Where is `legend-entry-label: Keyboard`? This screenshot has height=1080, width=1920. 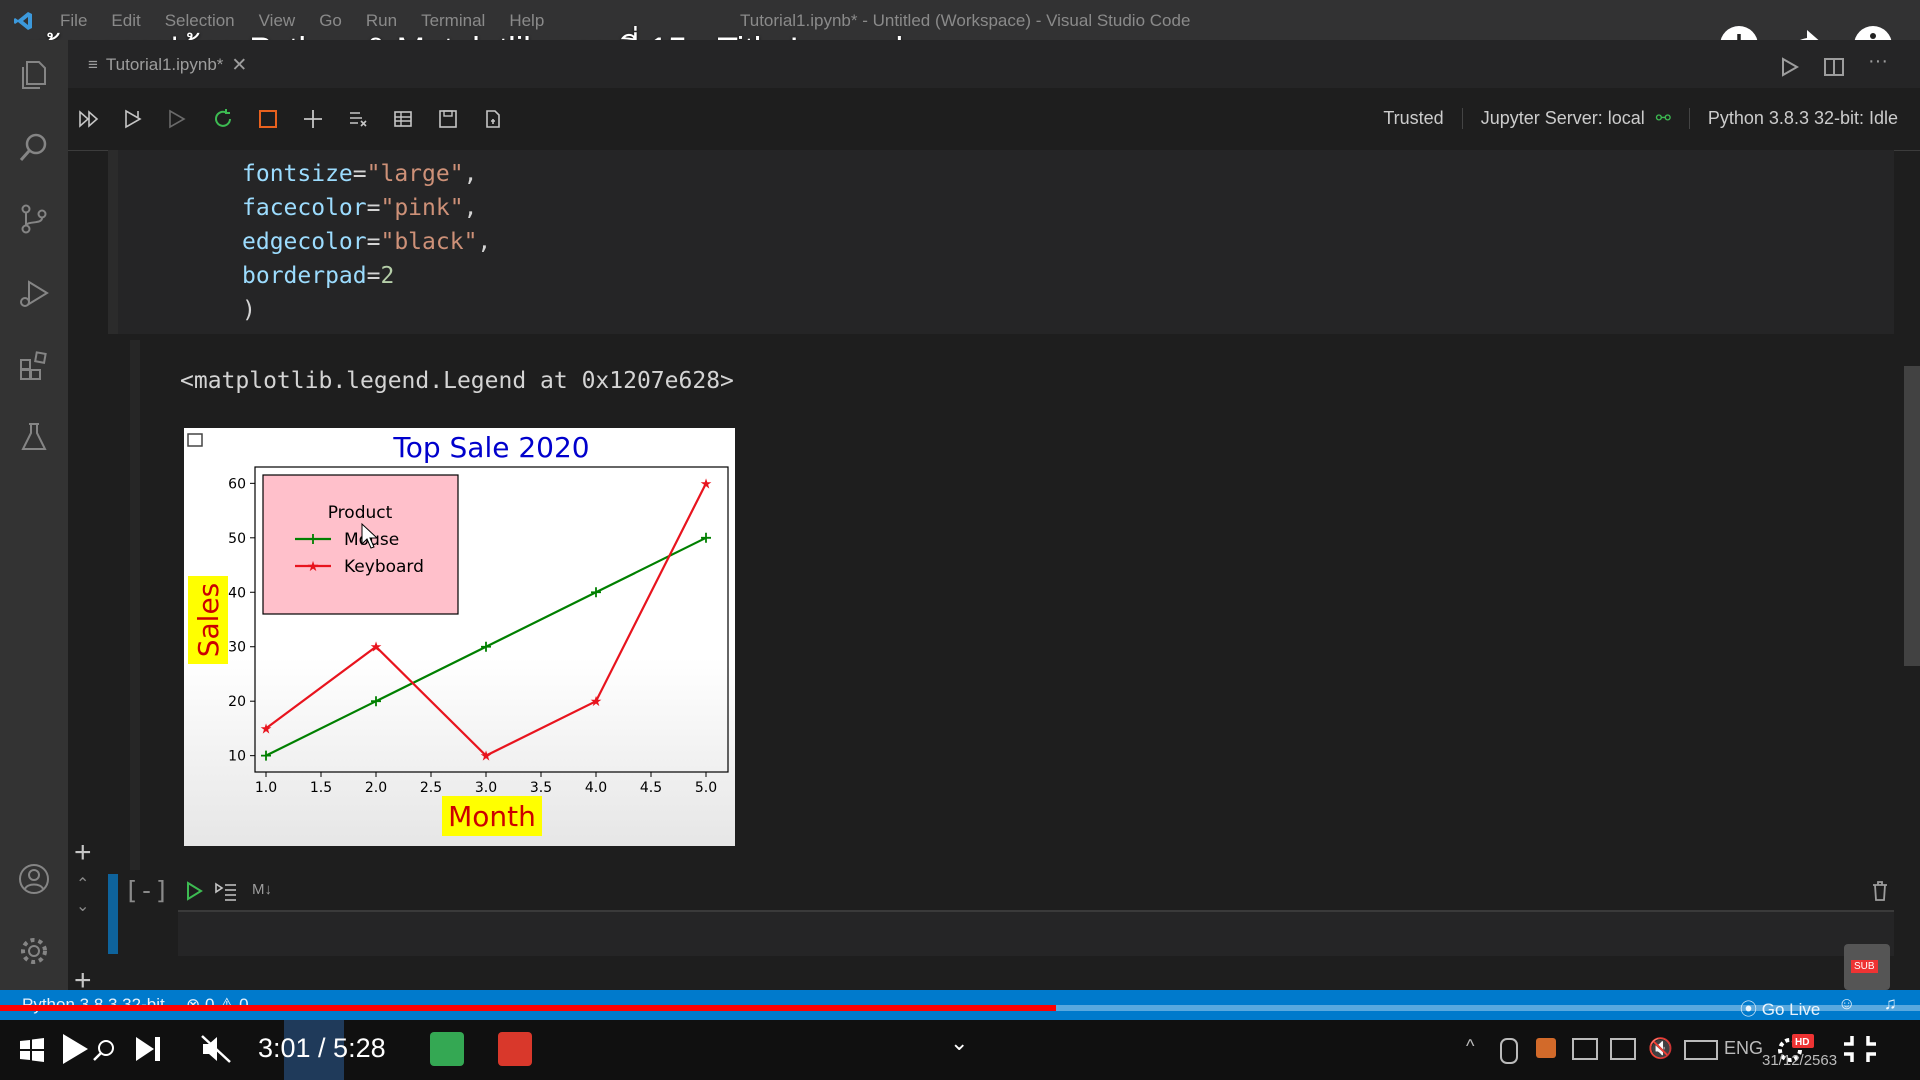
legend-entry-label: Keyboard is located at coordinates (384, 567).